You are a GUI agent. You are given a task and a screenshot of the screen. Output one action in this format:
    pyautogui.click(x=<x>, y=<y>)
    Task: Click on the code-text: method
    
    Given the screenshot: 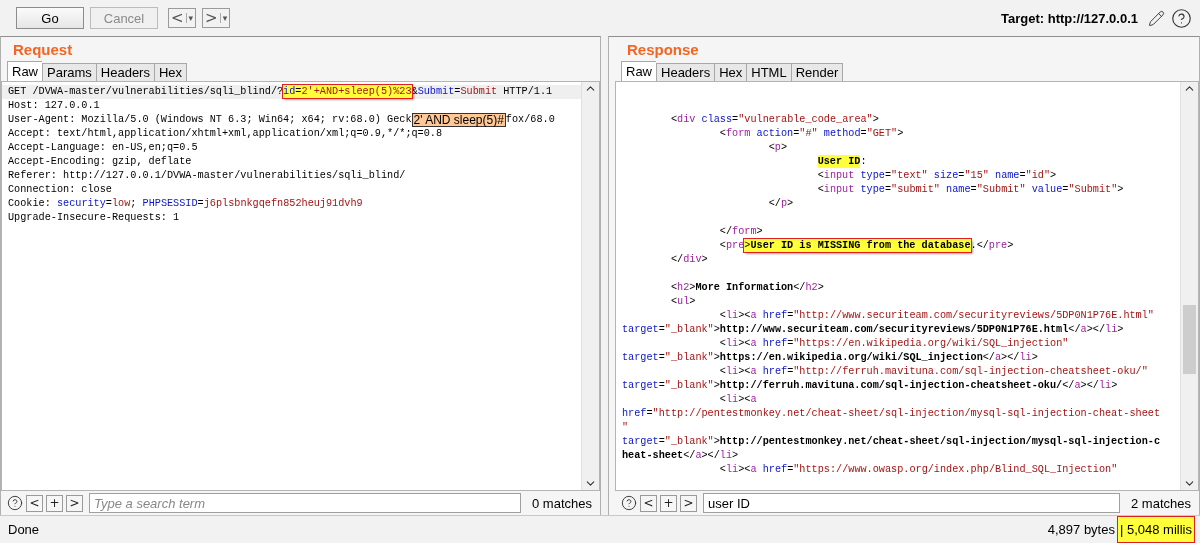 What is the action you would take?
    pyautogui.click(x=842, y=133)
    